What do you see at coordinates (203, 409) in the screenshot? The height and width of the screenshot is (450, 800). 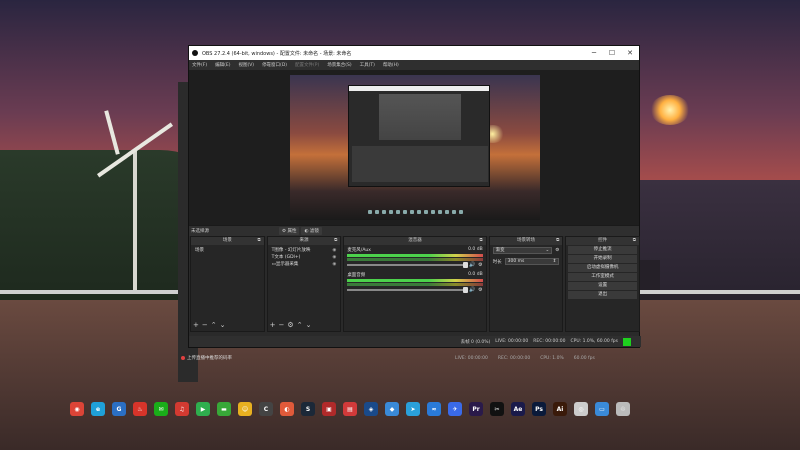 I see `play-icon: ▶` at bounding box center [203, 409].